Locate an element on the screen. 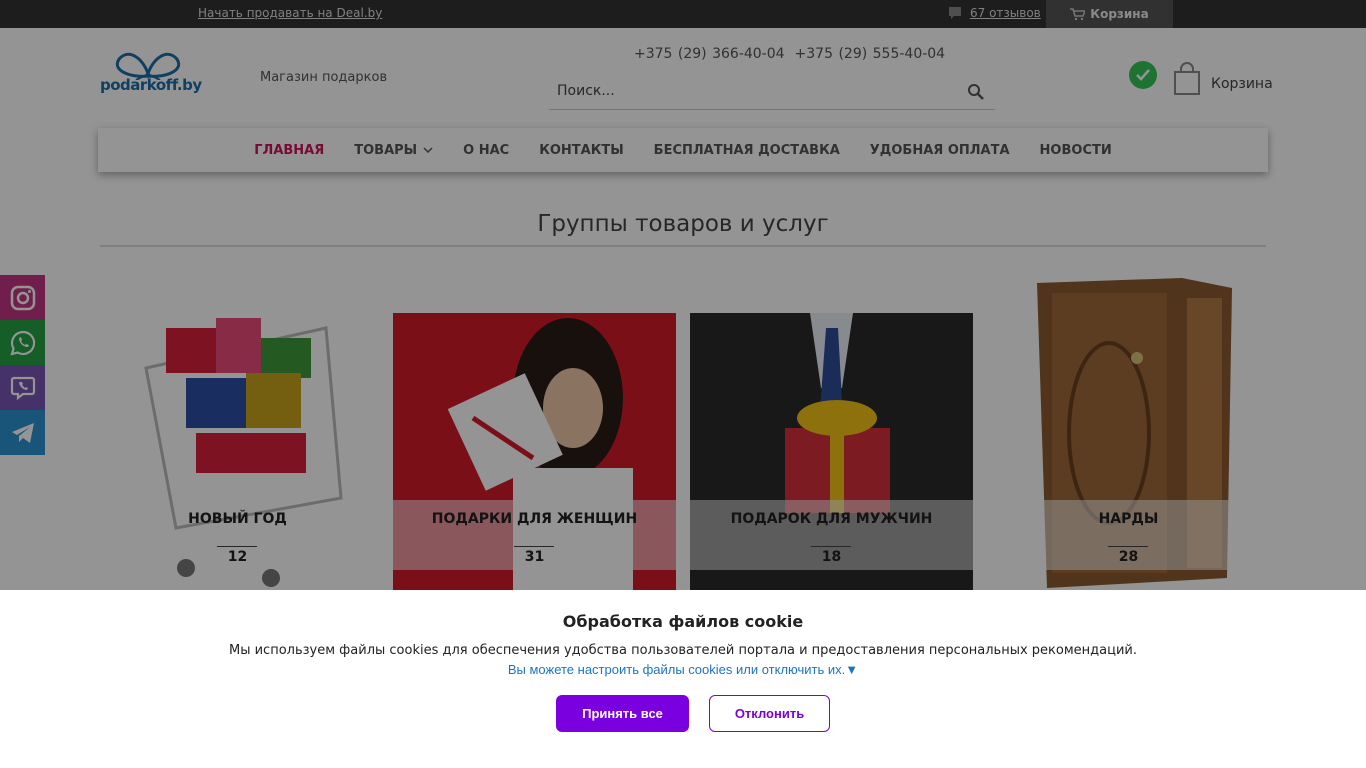 The image size is (1366, 768). category-name: Подарок для мужчин is located at coordinates (831, 519).